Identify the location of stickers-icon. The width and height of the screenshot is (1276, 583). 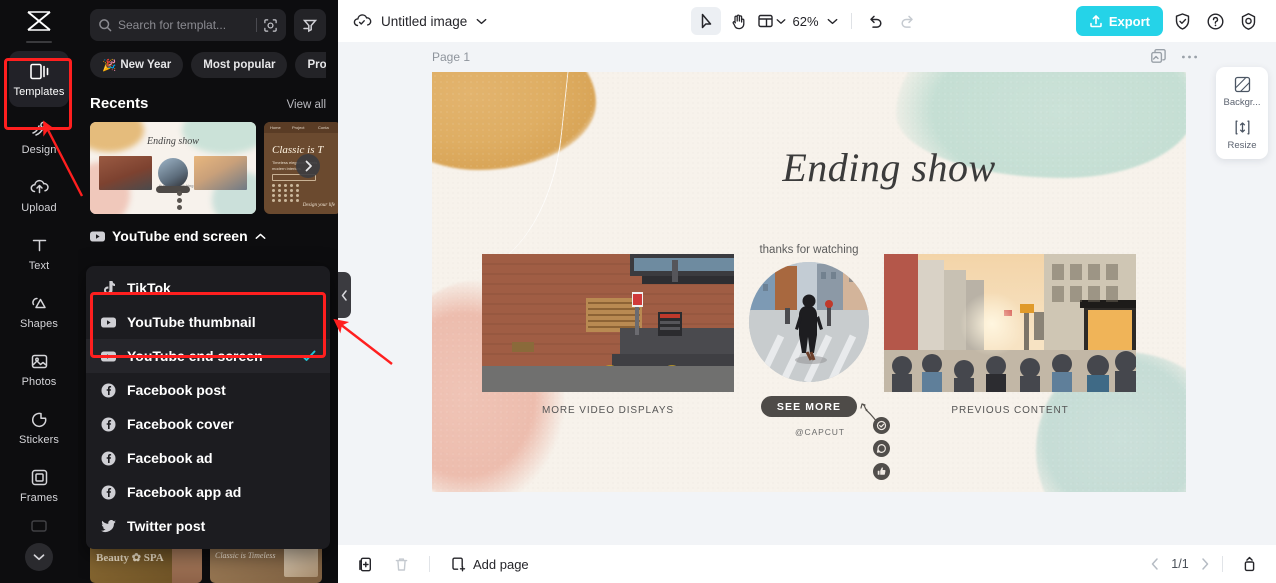
(39, 419).